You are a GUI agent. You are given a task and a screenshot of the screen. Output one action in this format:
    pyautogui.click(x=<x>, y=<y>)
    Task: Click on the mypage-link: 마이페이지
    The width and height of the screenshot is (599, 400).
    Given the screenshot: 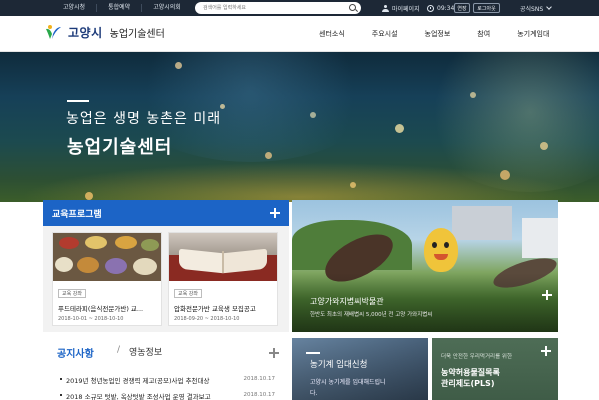 What is the action you would take?
    pyautogui.click(x=401, y=8)
    